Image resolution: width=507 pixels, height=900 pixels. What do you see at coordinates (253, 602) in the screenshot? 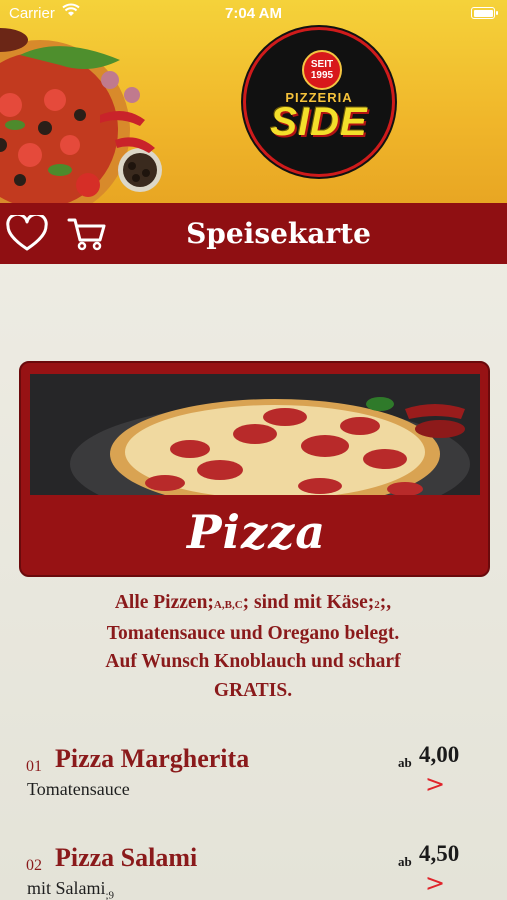
I see `description-line-1: Alle Pizzen;A,B,C; sind mit Käse;2;,` at bounding box center [253, 602].